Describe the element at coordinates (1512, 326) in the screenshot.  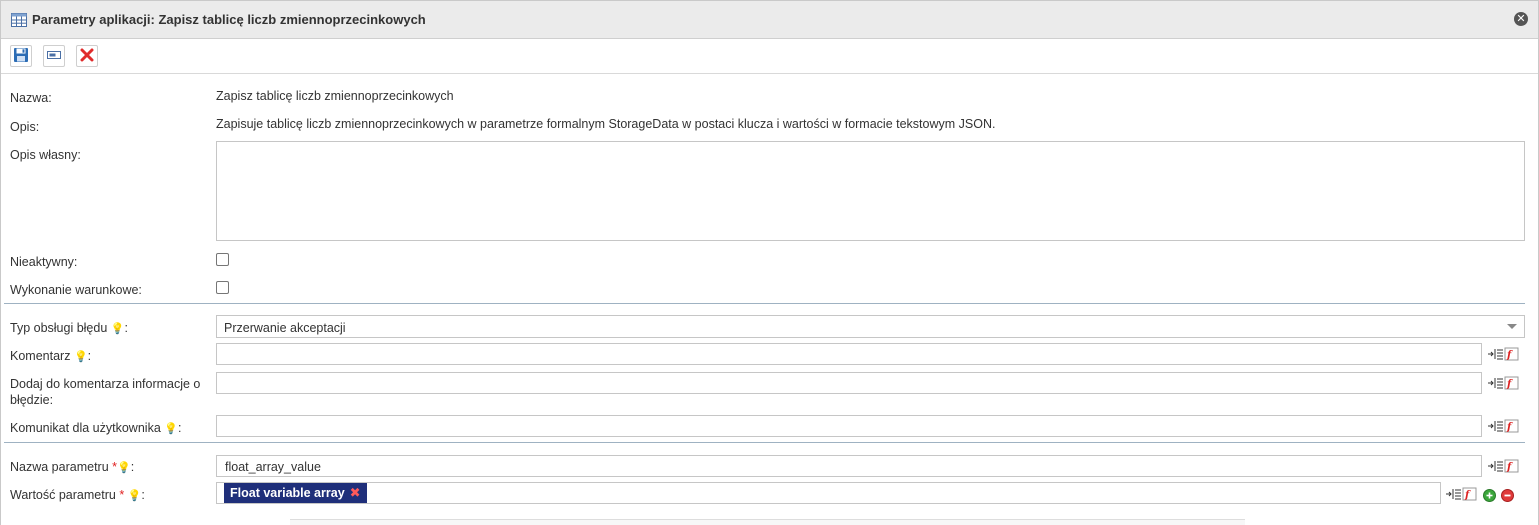
I see `chevron-down-icon` at that location.